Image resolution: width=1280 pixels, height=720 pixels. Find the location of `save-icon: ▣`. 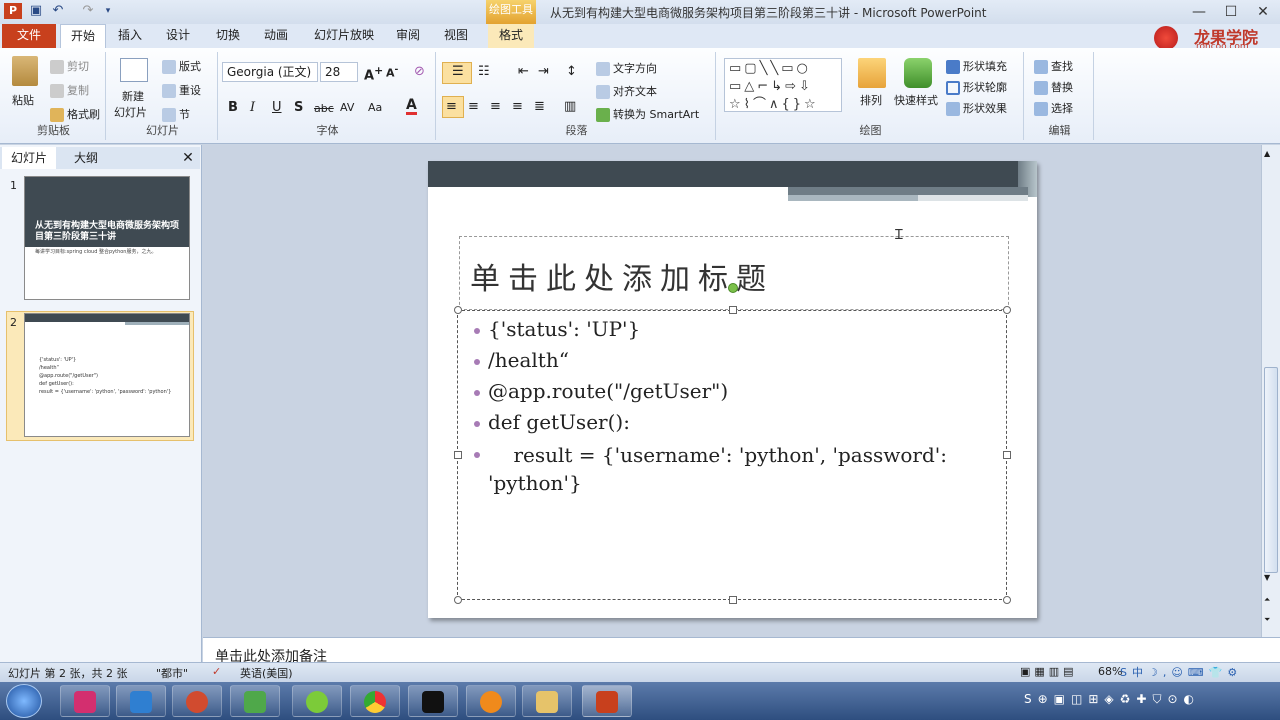

save-icon: ▣ is located at coordinates (36, 11).